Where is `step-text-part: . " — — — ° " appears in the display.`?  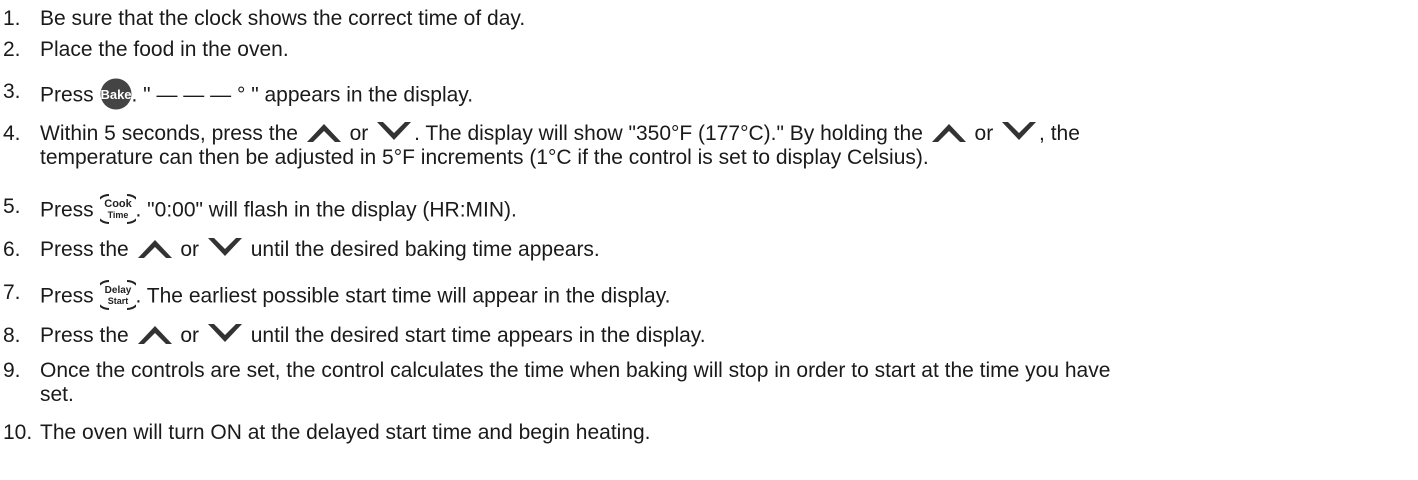
step-text-part: . " — — — ° " appears in the display. is located at coordinates (302, 95).